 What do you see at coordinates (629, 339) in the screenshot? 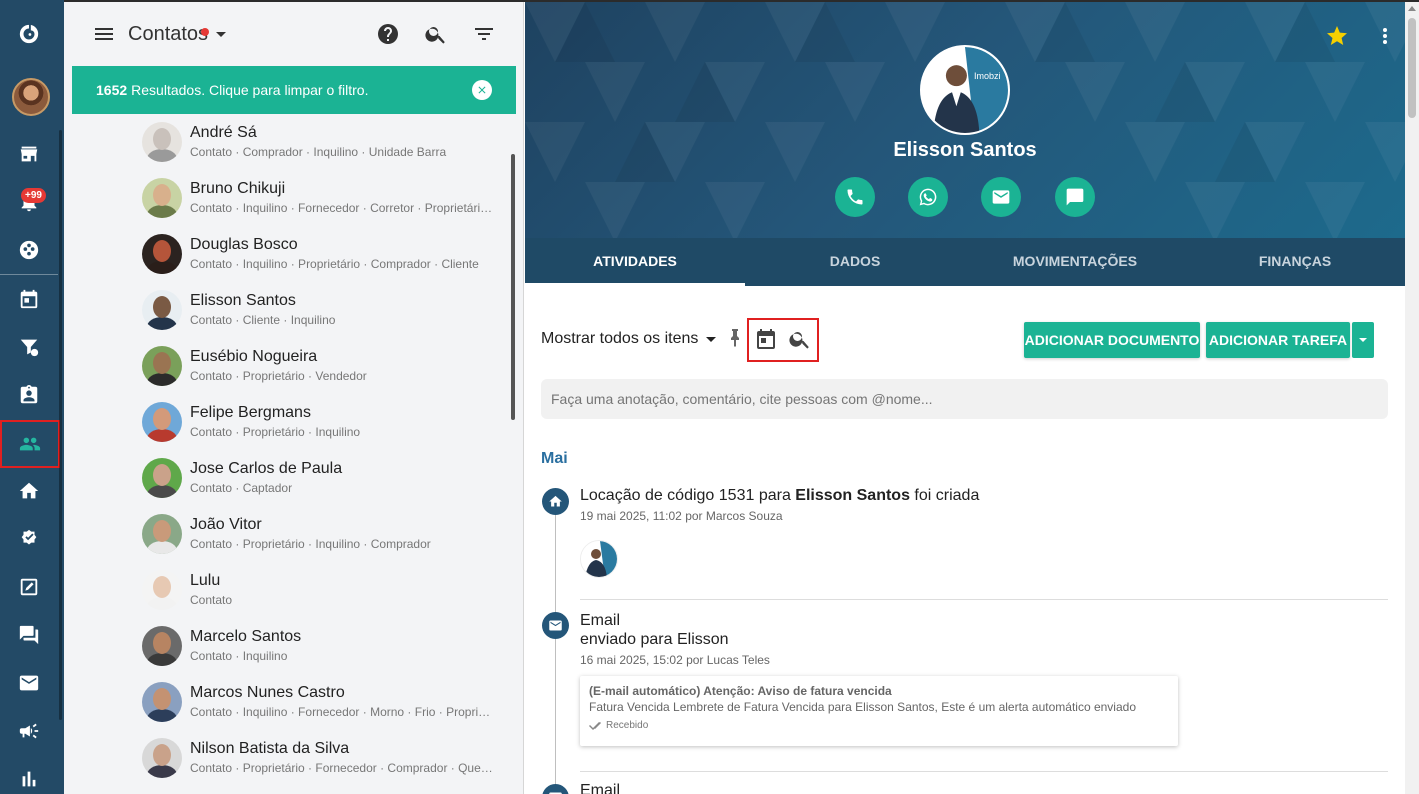
I see `show-items-dropdown: Mostrar todos os itens` at bounding box center [629, 339].